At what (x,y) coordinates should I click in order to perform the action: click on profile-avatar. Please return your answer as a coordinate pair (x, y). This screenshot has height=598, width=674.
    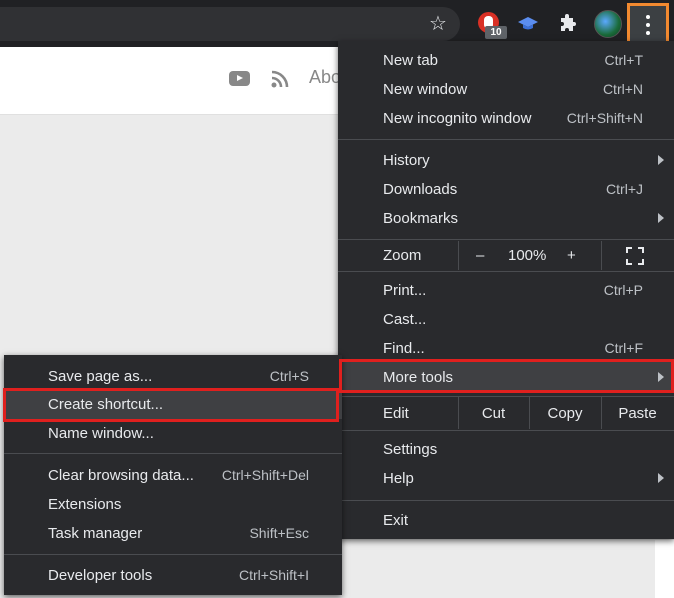
    Looking at the image, I should click on (608, 24).